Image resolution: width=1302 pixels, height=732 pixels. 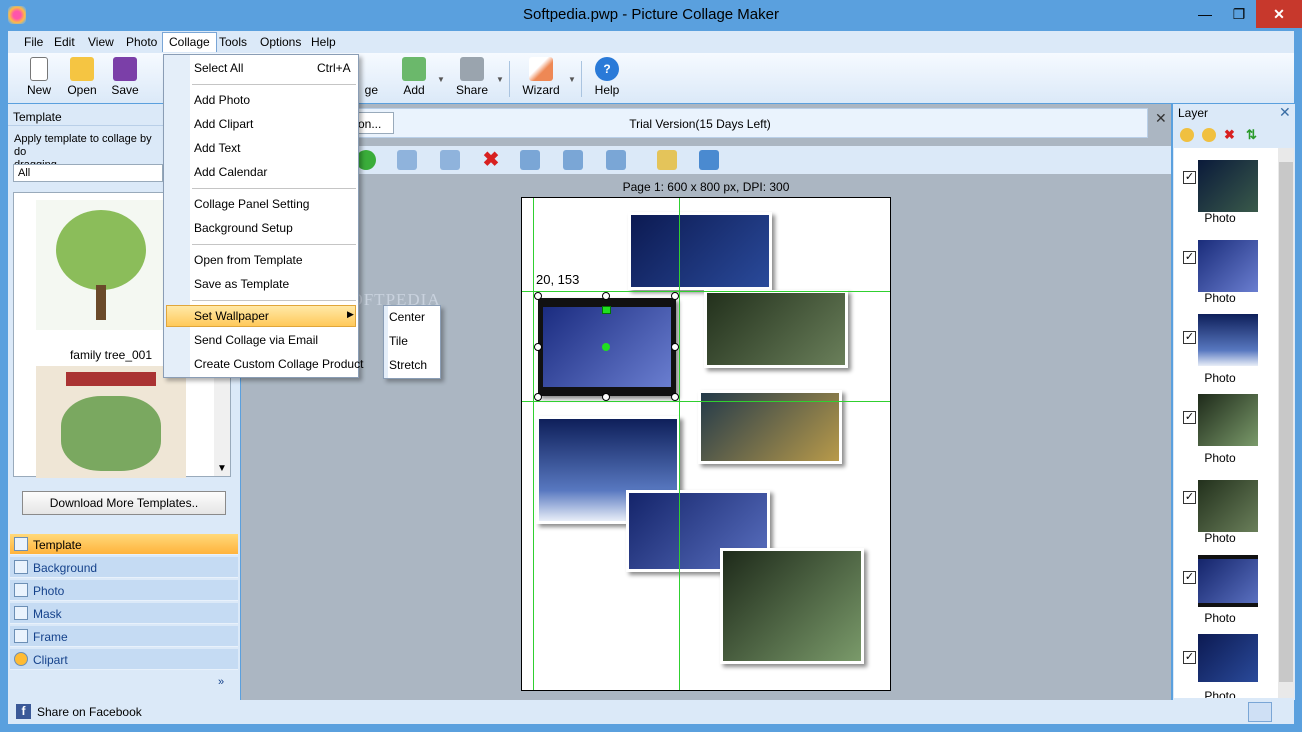 I want to click on menu-edit: Edit, so click(x=64, y=42).